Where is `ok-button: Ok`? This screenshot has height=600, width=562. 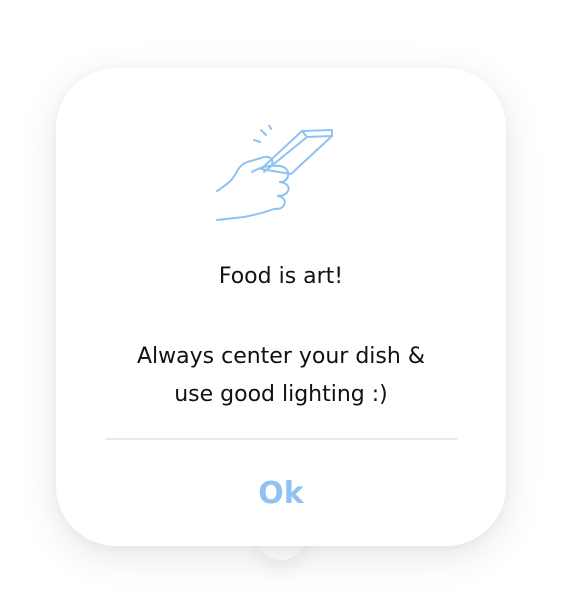
ok-button: Ok is located at coordinates (281, 494).